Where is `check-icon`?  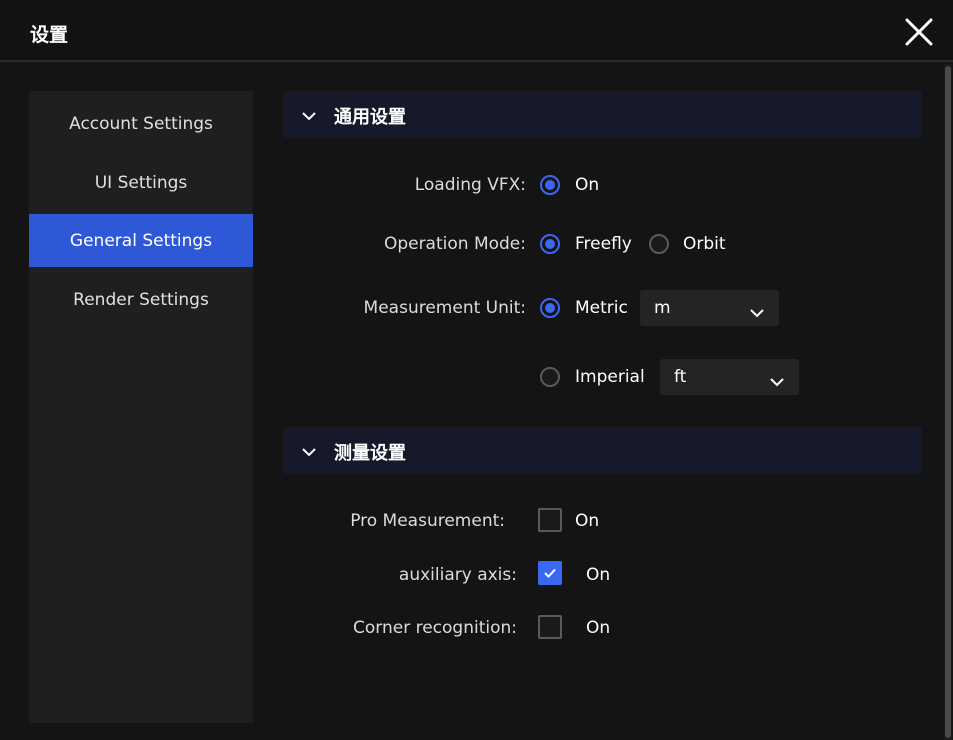
check-icon is located at coordinates (550, 573).